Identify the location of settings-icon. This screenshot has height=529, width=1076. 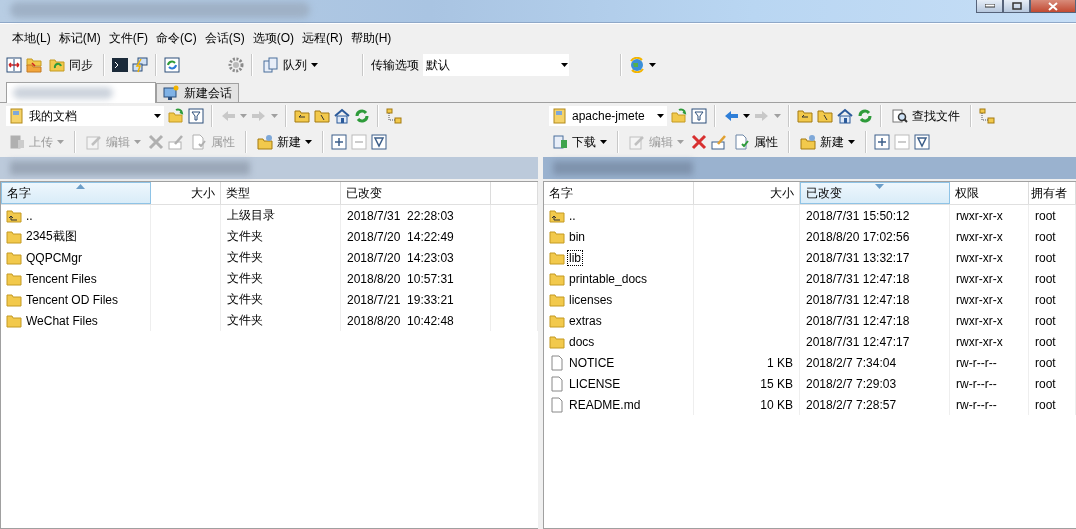
(236, 65).